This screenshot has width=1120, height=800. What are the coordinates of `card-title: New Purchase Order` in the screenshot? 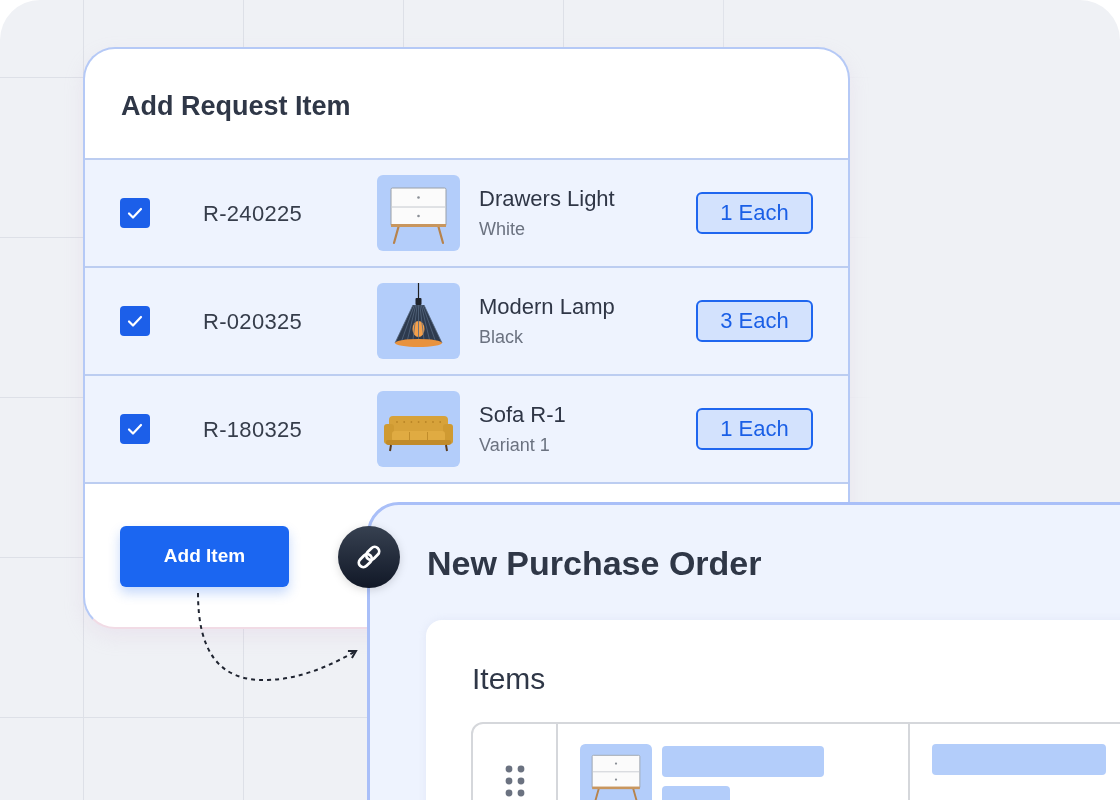 It's located at (594, 563).